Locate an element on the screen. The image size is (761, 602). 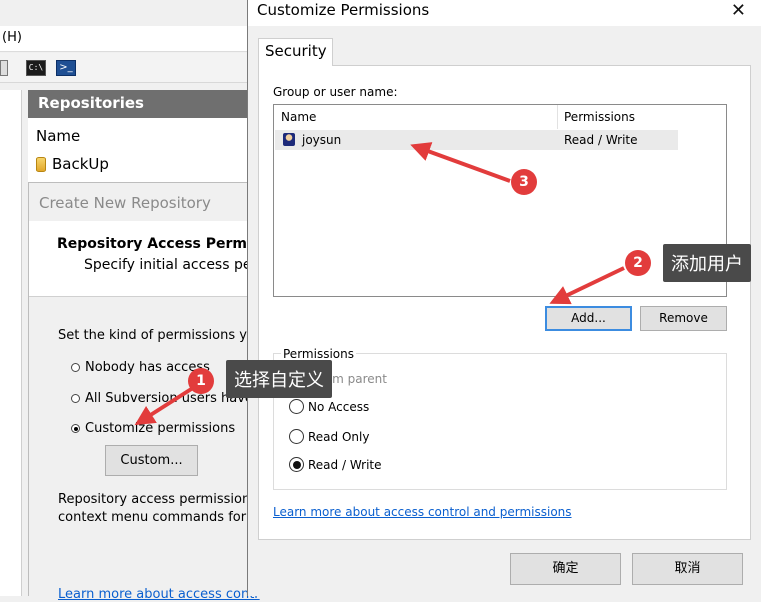
permissions-legend: Permissions is located at coordinates (318, 354).